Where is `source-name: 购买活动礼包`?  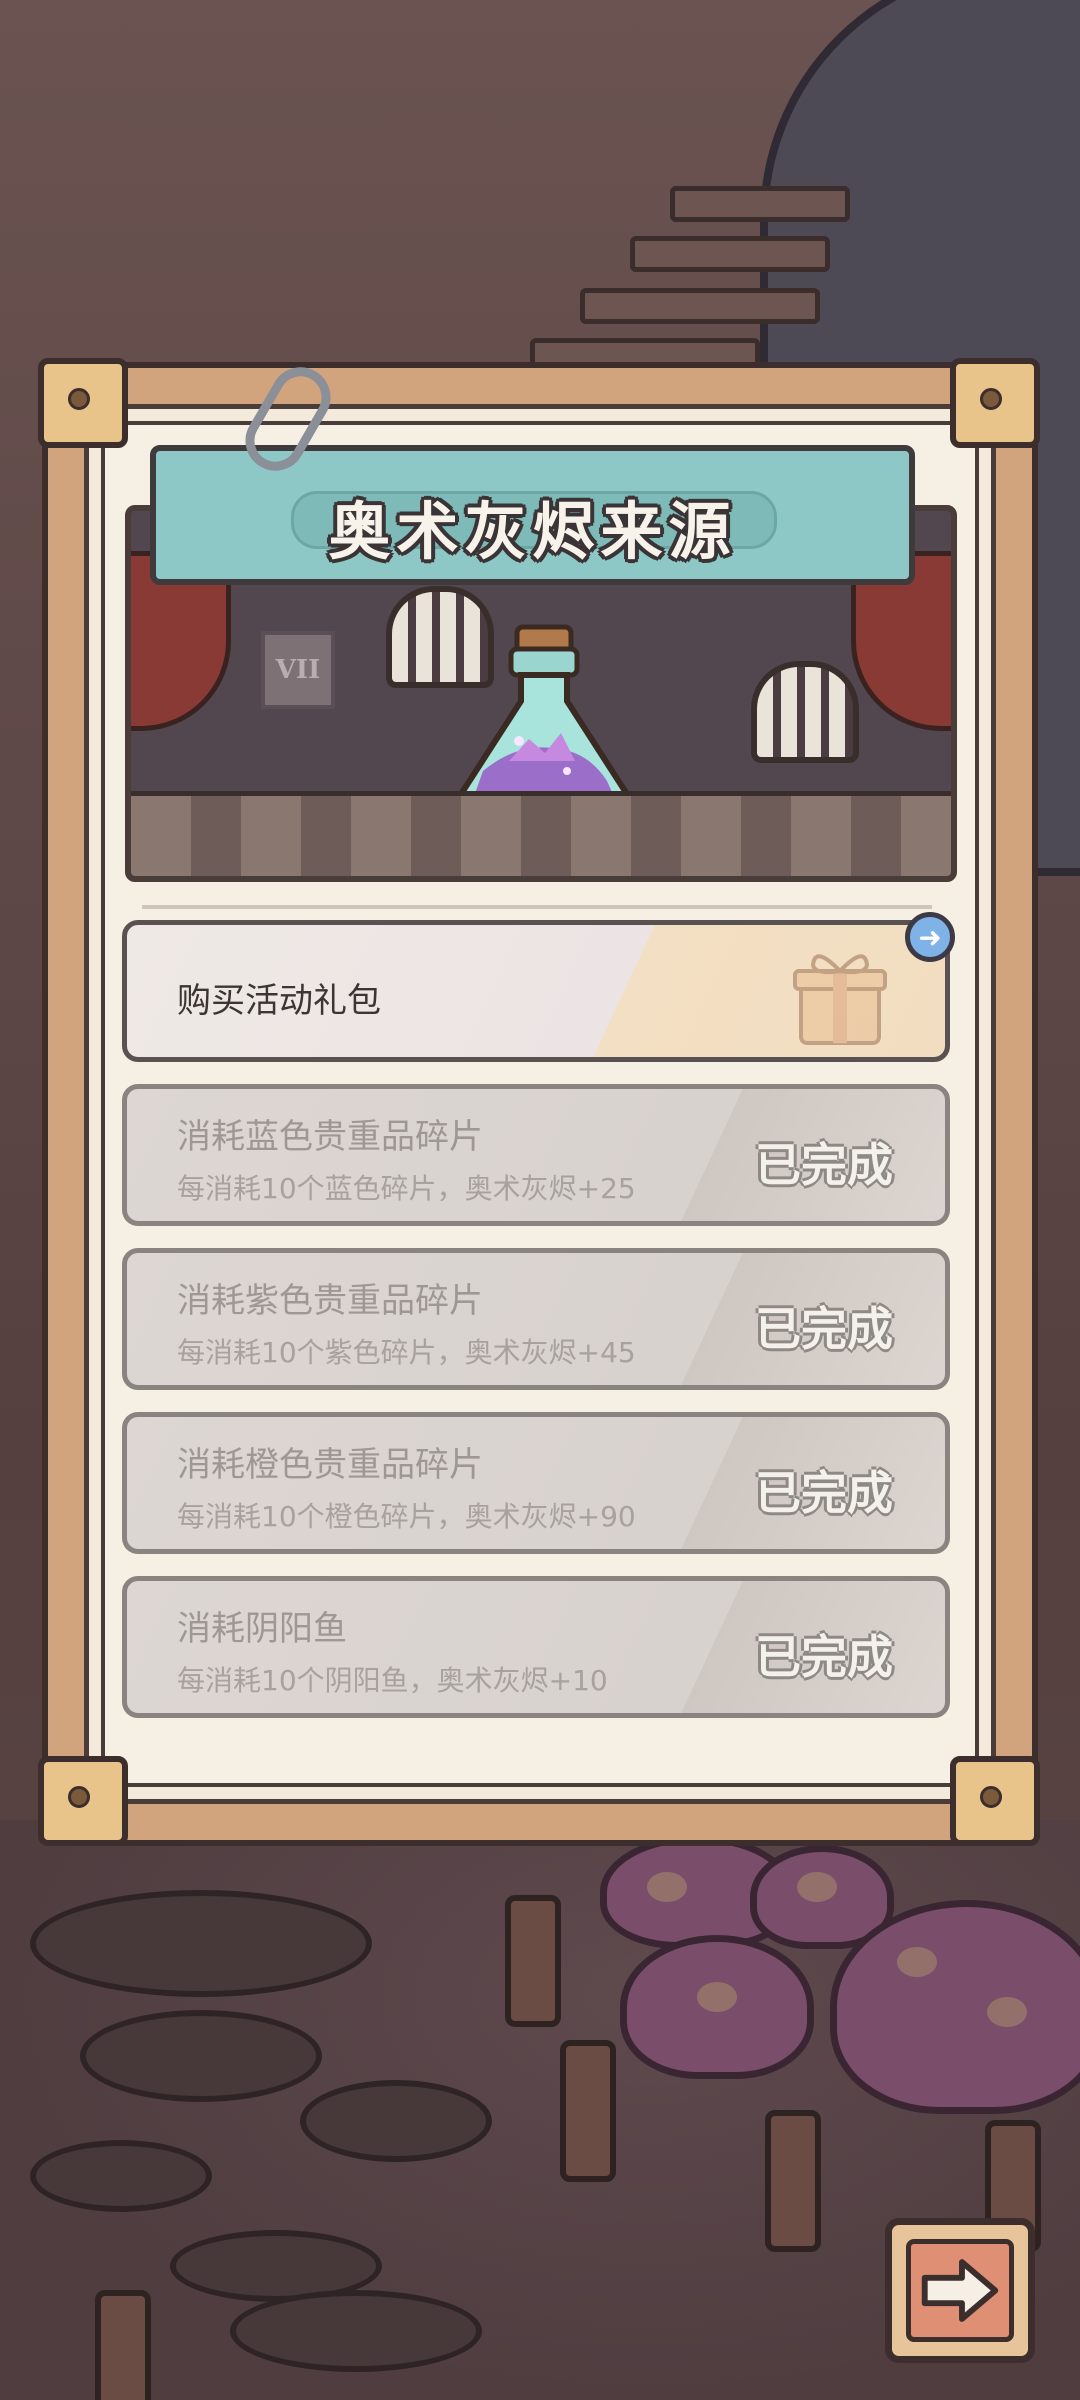
source-name: 购买活动礼包 is located at coordinates (279, 1001).